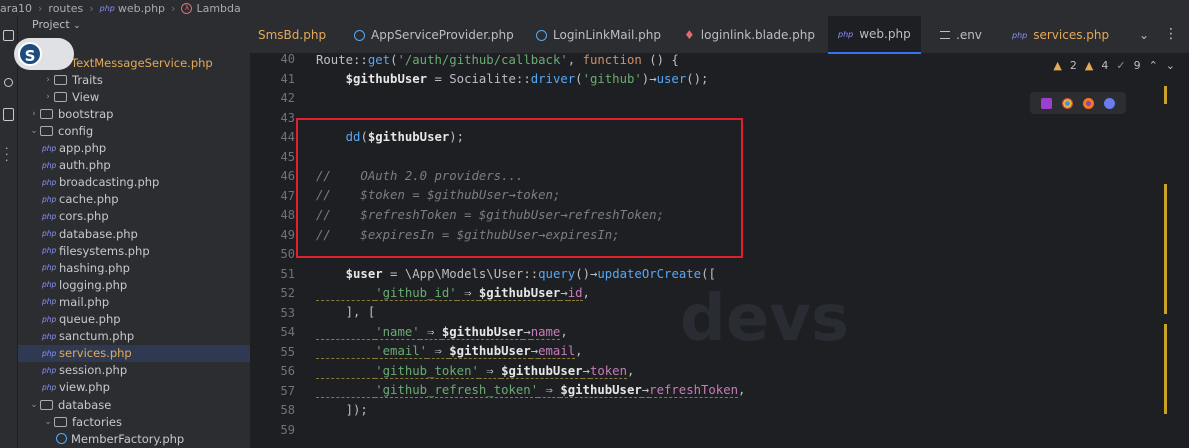 The height and width of the screenshot is (448, 1189). What do you see at coordinates (65, 8) in the screenshot?
I see `breadcrumb-folder: routes` at bounding box center [65, 8].